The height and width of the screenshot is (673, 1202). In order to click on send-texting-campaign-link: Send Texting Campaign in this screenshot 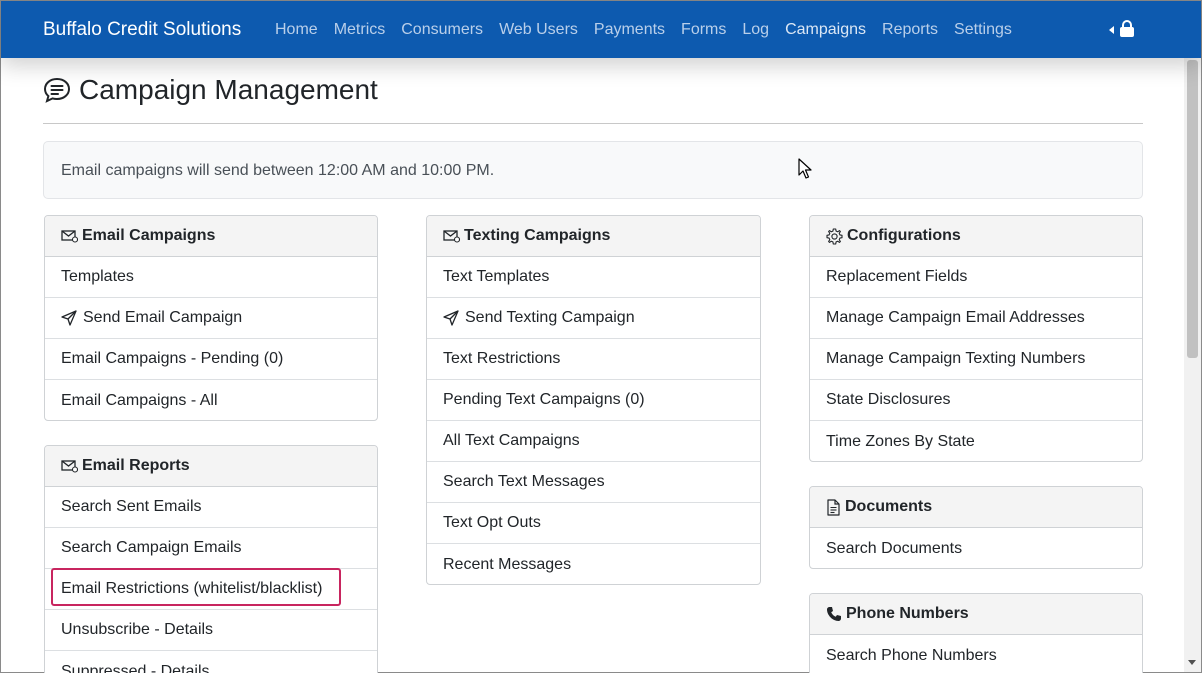, I will do `click(593, 318)`.